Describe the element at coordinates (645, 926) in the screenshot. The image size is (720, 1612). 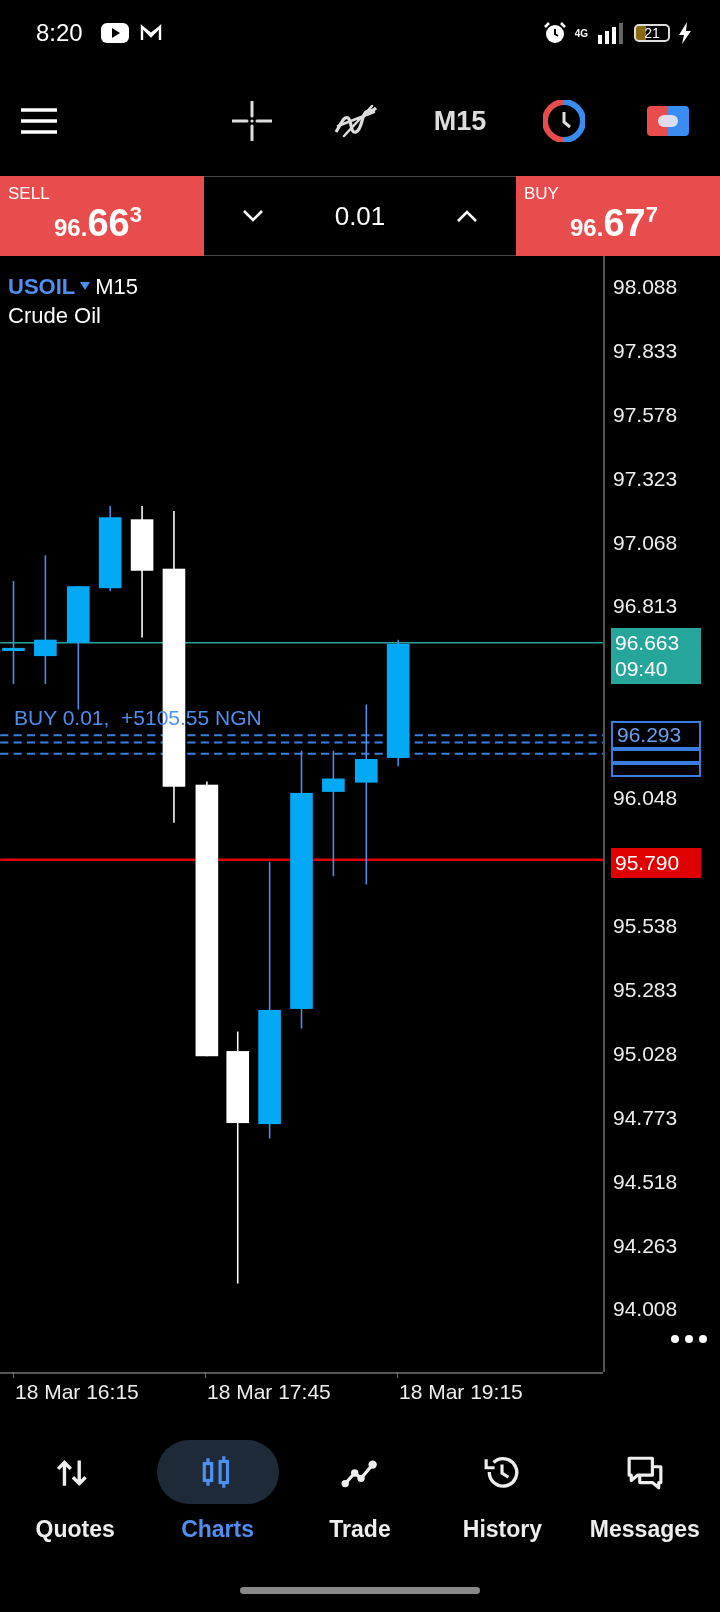
I see `price-label: 95.538` at that location.